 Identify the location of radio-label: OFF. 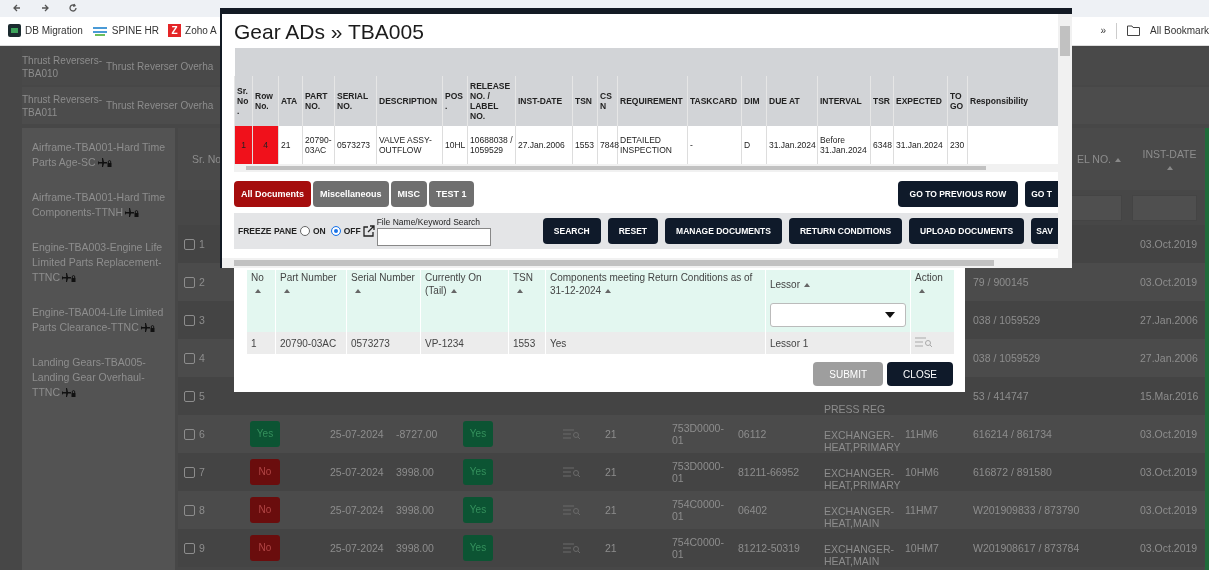
(352, 231).